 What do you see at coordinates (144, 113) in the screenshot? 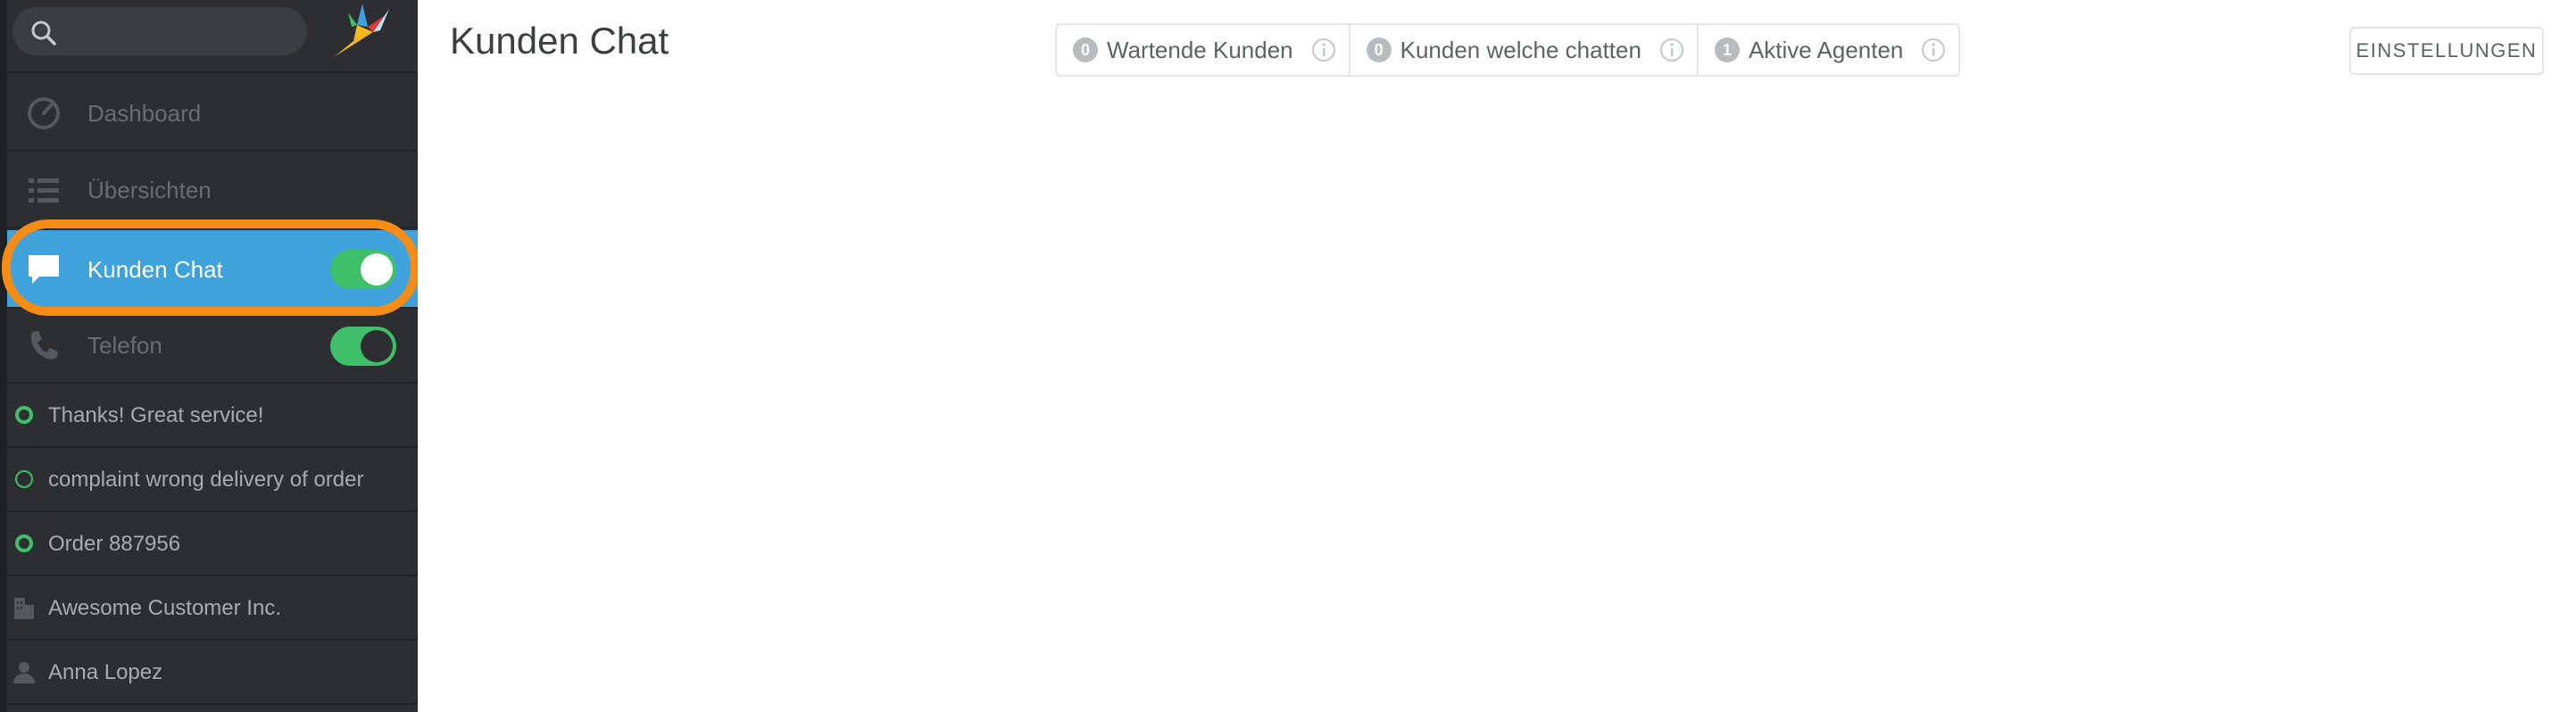
I see `nav-dashboard-label: Dashboard` at bounding box center [144, 113].